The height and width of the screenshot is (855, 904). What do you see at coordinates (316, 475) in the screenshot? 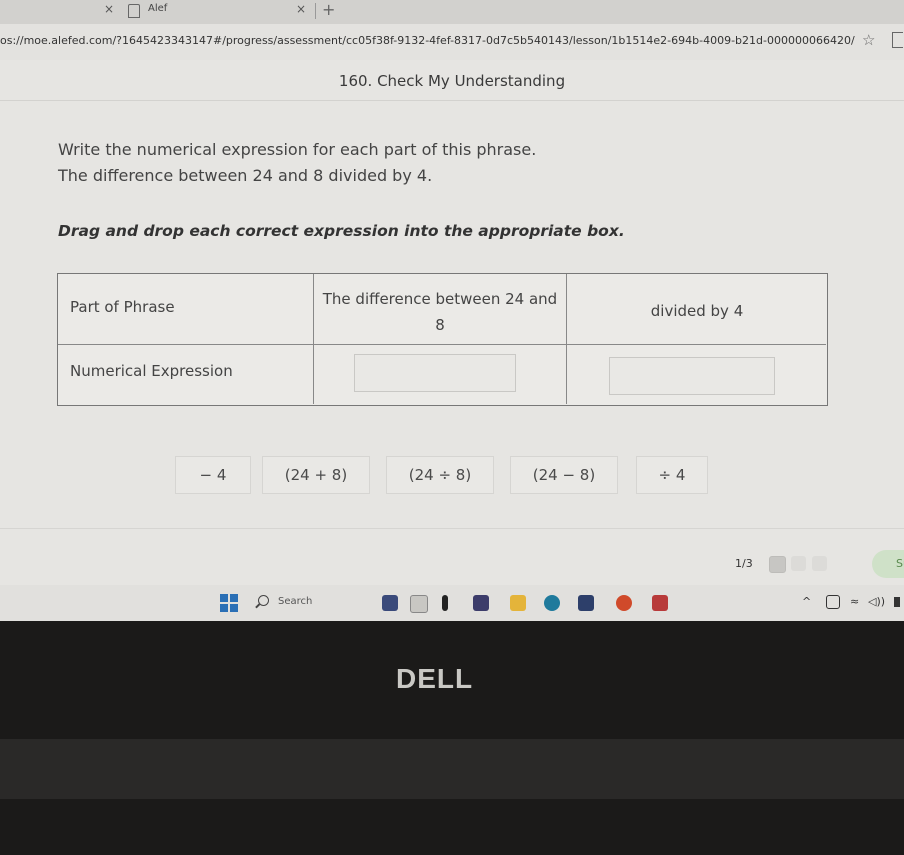
I see `draggable-option-24-plus-8: (24 + 8)` at bounding box center [316, 475].